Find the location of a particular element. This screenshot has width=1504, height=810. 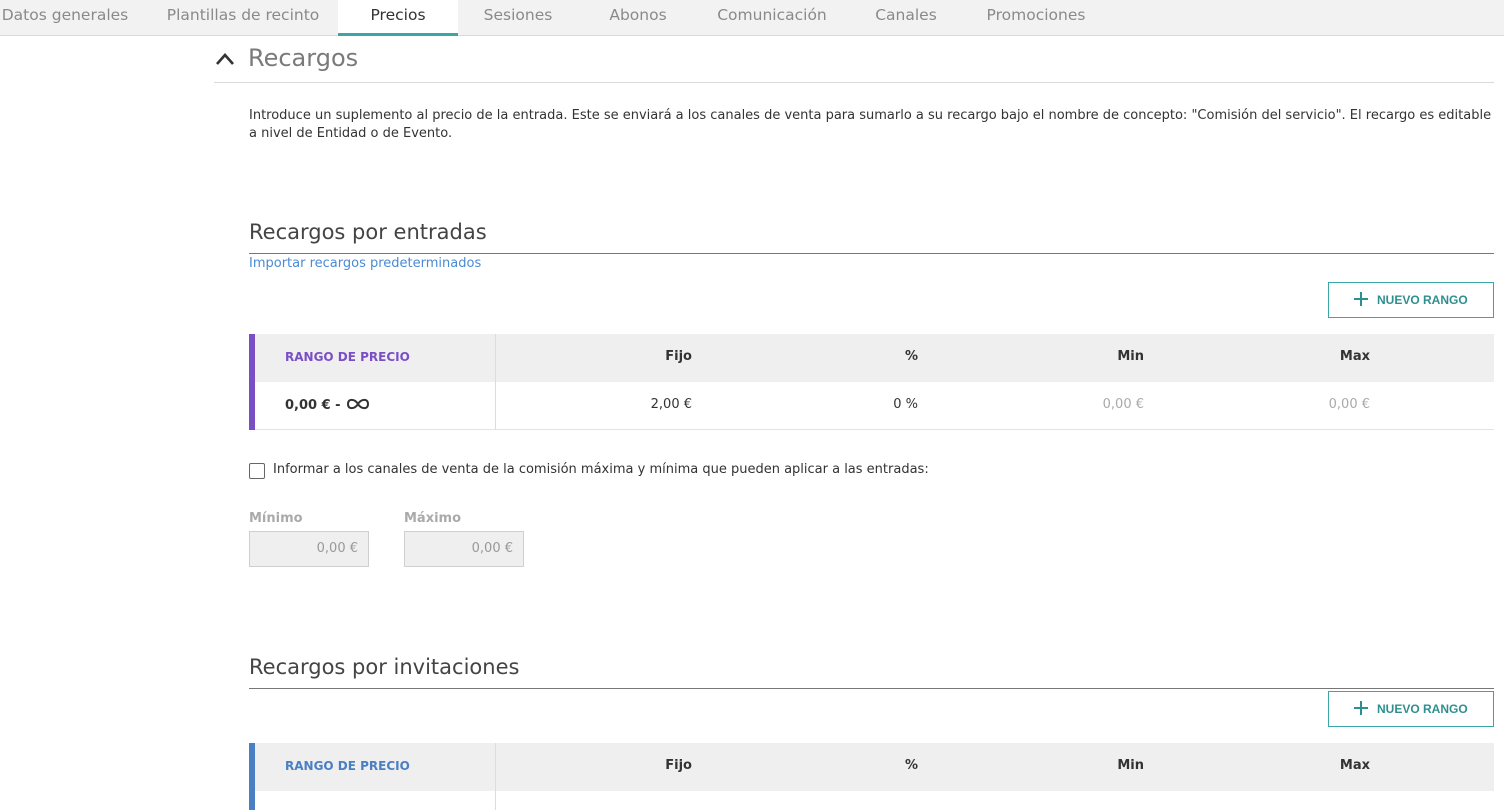

table-row: 0,00 € - 2,00 € 0 % 0,00 € 0,00 € is located at coordinates (871, 406).